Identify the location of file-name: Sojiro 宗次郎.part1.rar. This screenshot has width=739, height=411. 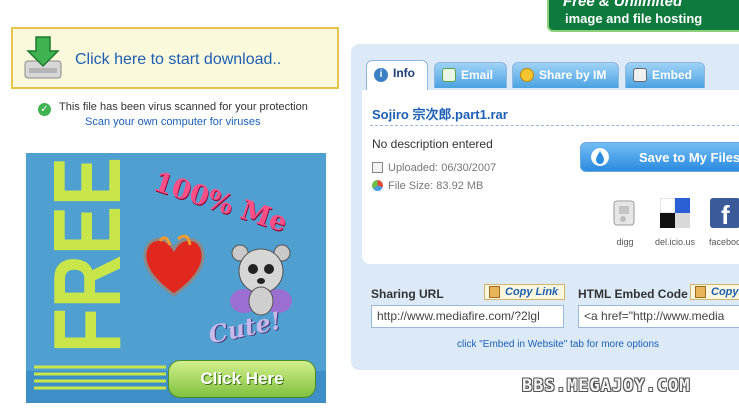
(440, 114).